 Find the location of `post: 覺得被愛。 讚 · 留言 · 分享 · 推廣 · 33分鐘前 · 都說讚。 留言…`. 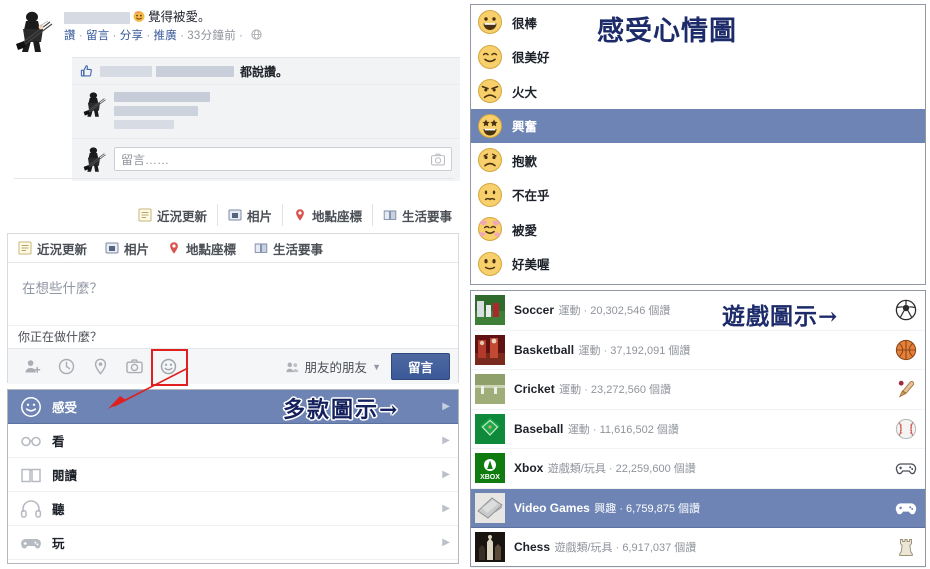

post: 覺得被愛。 讚 · 留言 · 分享 · 推廣 · 33分鐘前 · 都說讚。 留言… is located at coordinates (235, 94).